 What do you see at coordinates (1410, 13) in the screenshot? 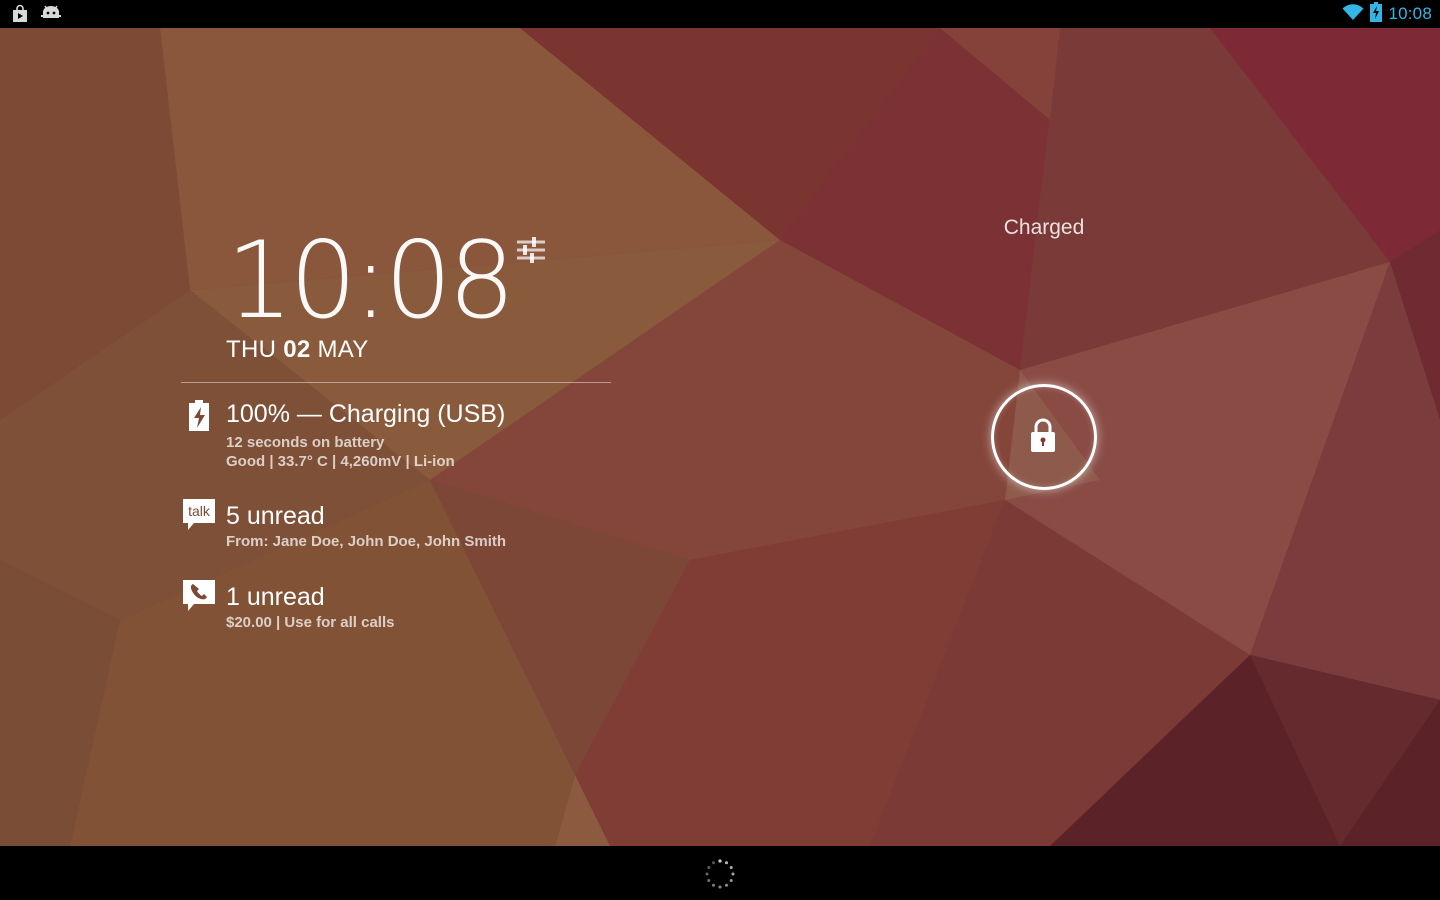
I see `status-bar-clock: 10:08` at bounding box center [1410, 13].